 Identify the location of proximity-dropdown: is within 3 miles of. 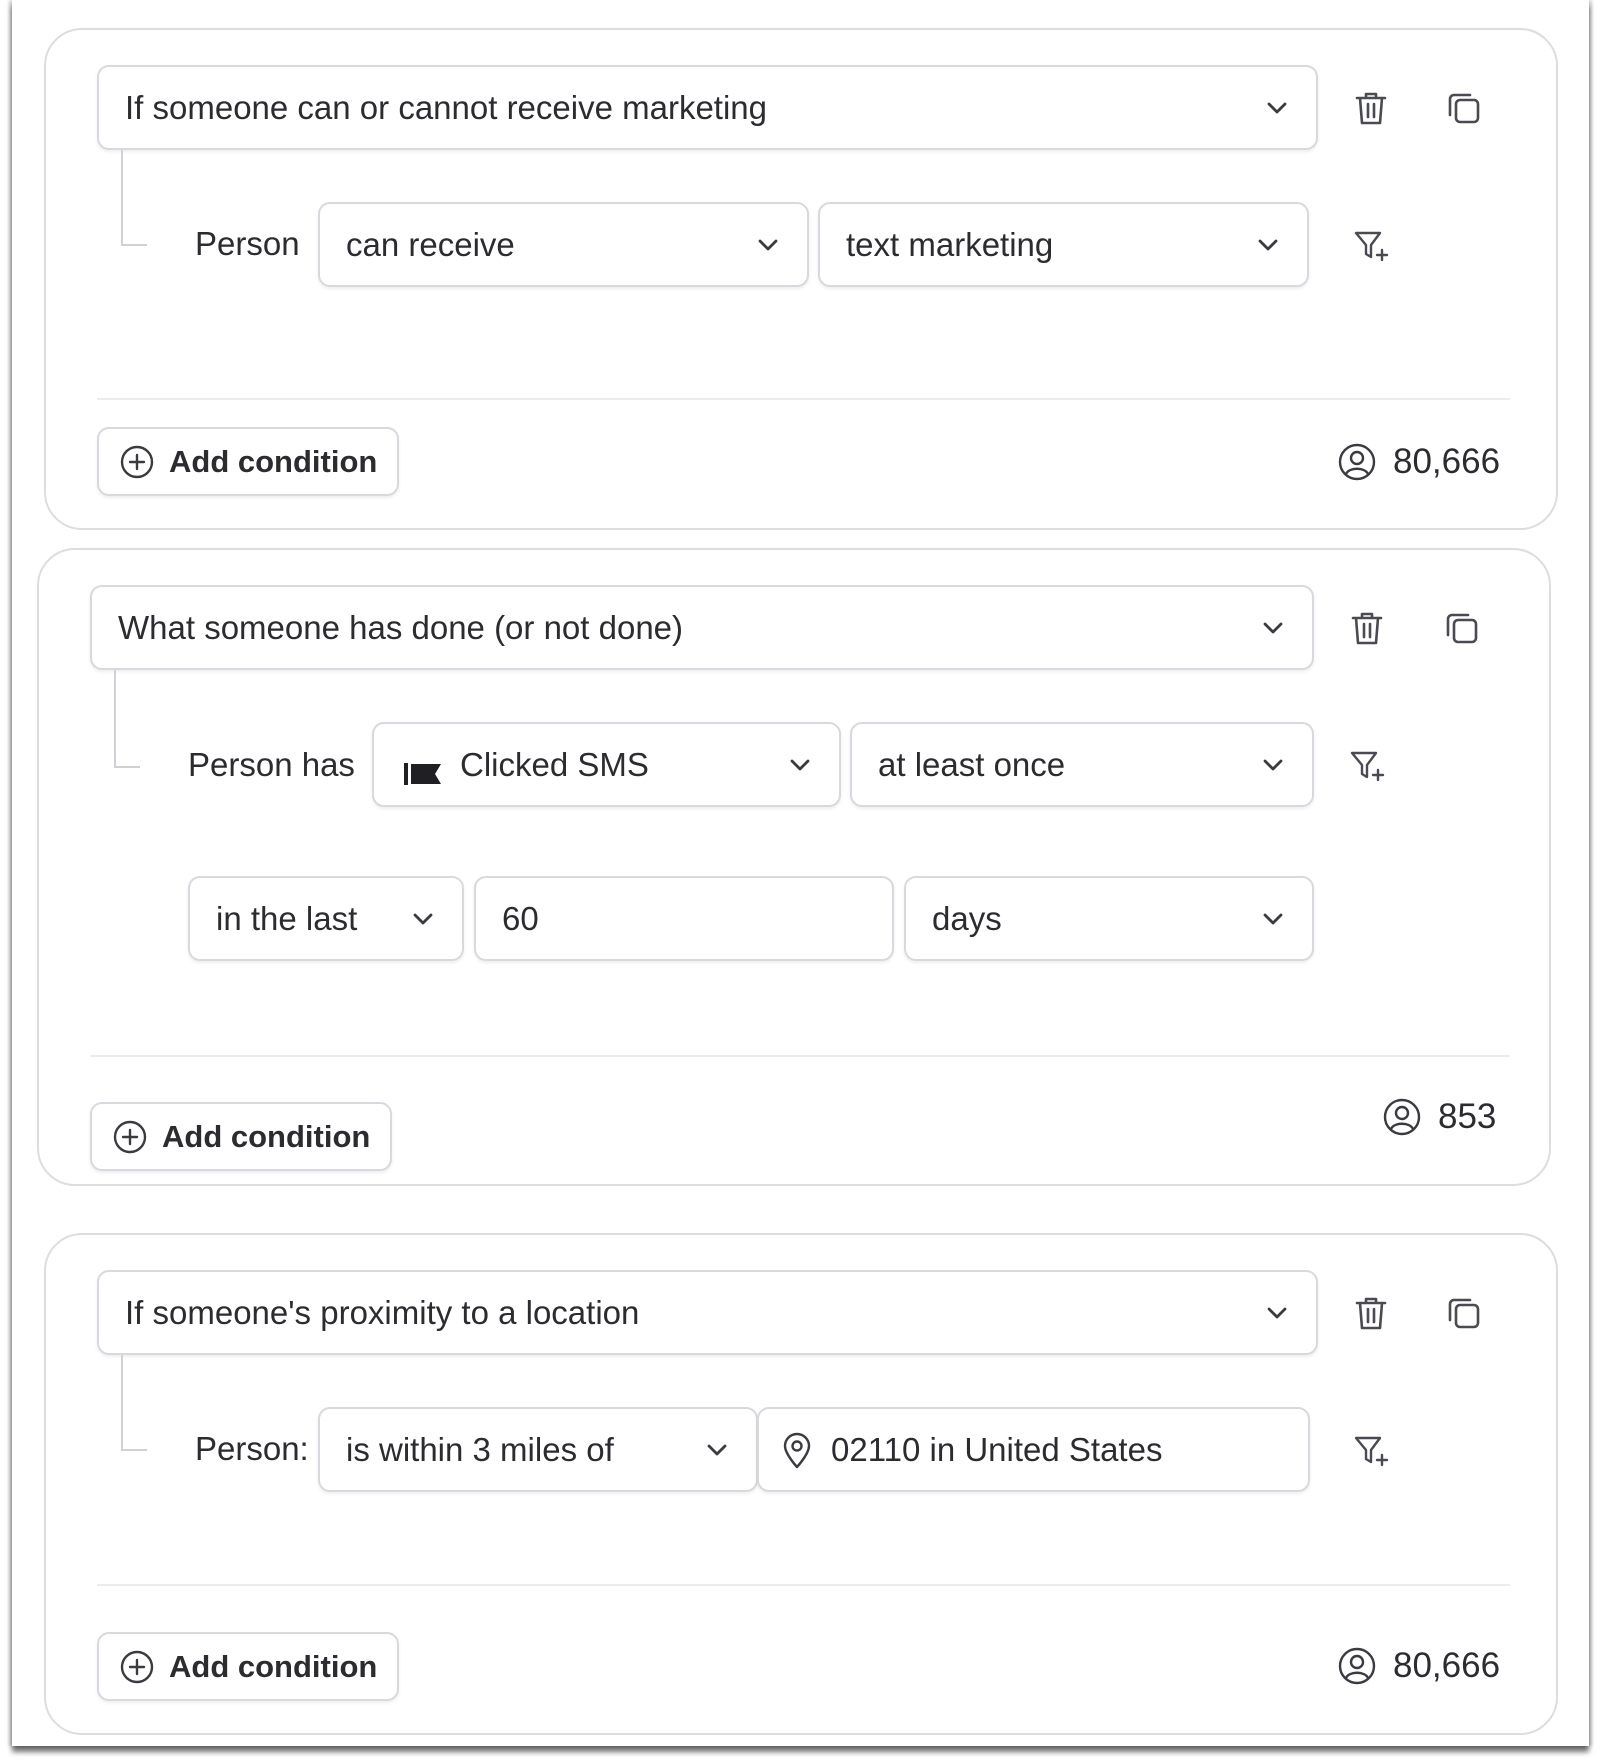
(538, 1449).